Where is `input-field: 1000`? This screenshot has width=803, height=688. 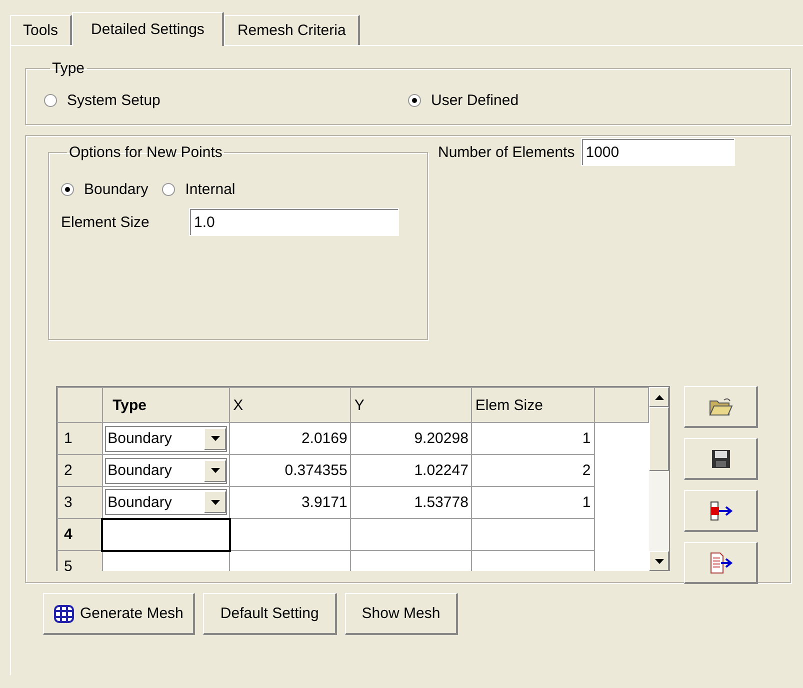 input-field: 1000 is located at coordinates (657, 152).